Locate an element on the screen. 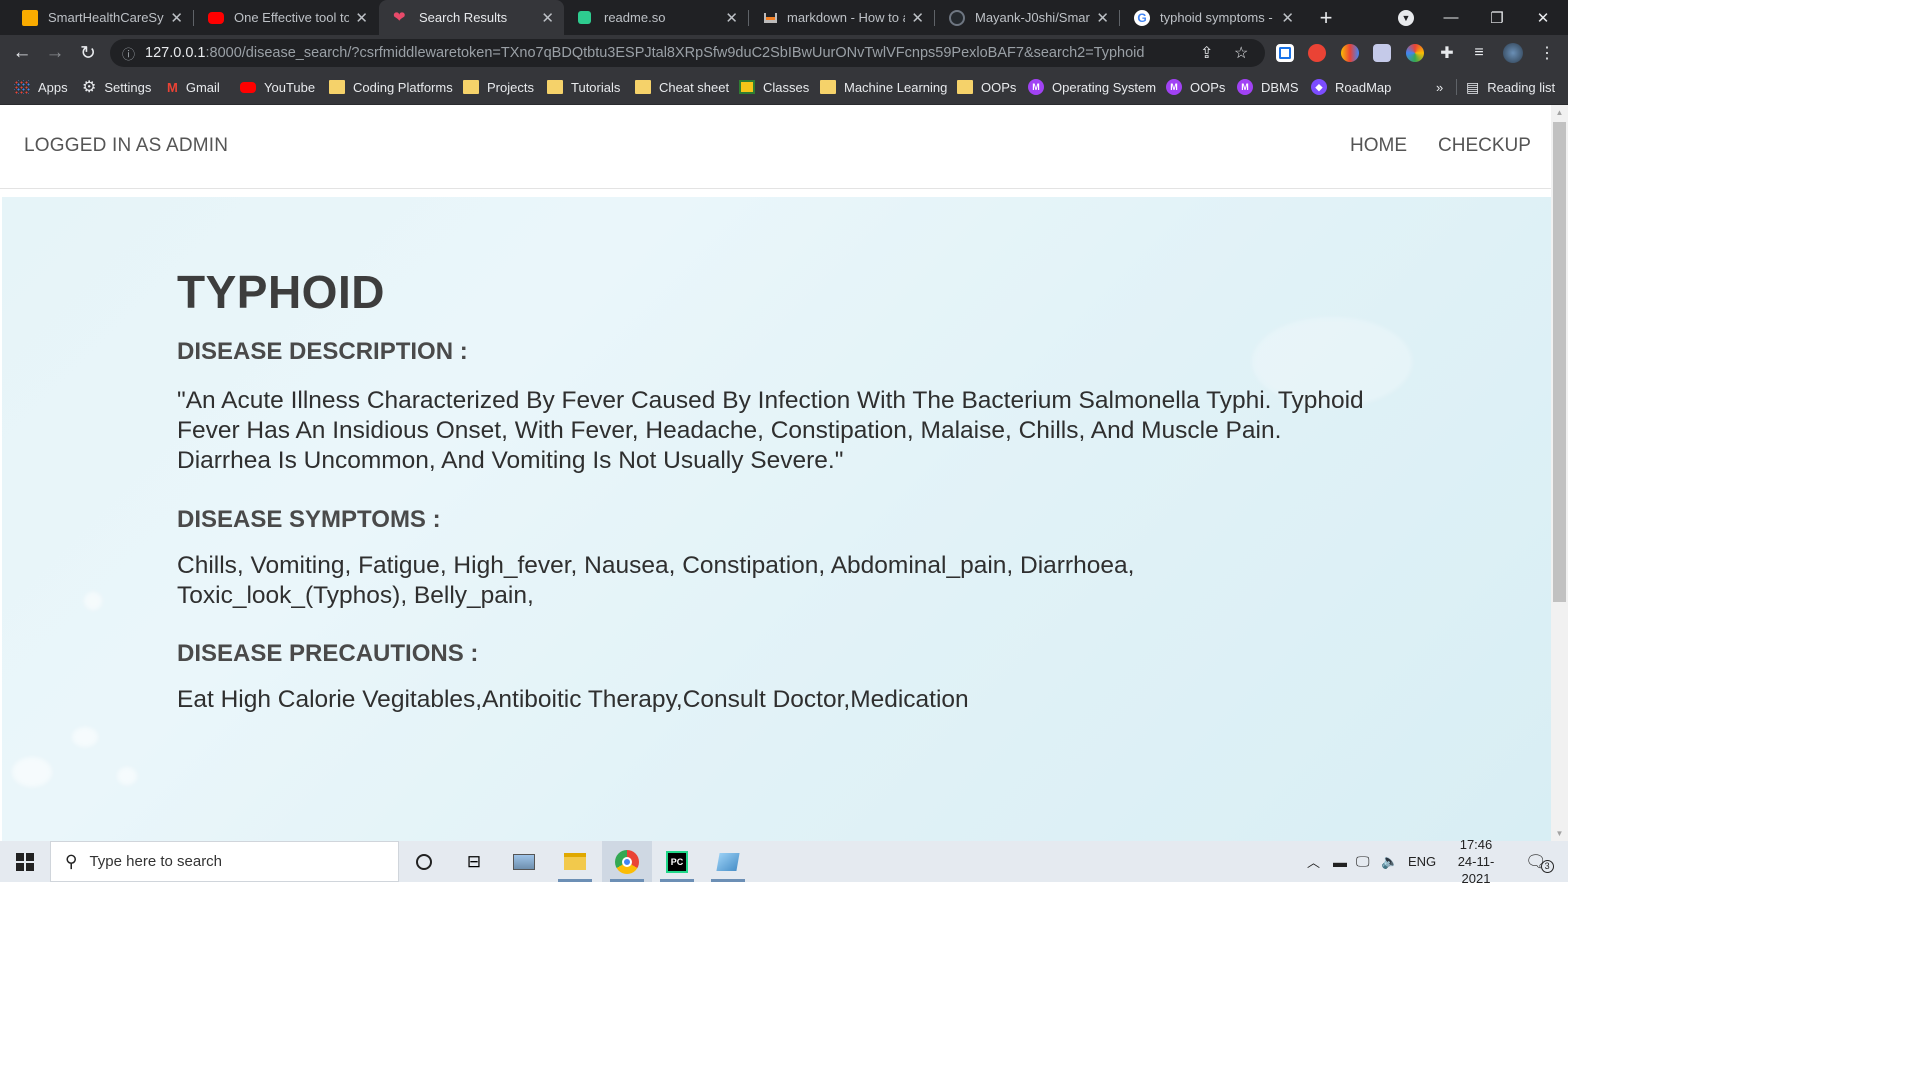 This screenshot has height=1080, width=1920. bookmark-roadmap: ◆ RoadMap is located at coordinates (1351, 87).